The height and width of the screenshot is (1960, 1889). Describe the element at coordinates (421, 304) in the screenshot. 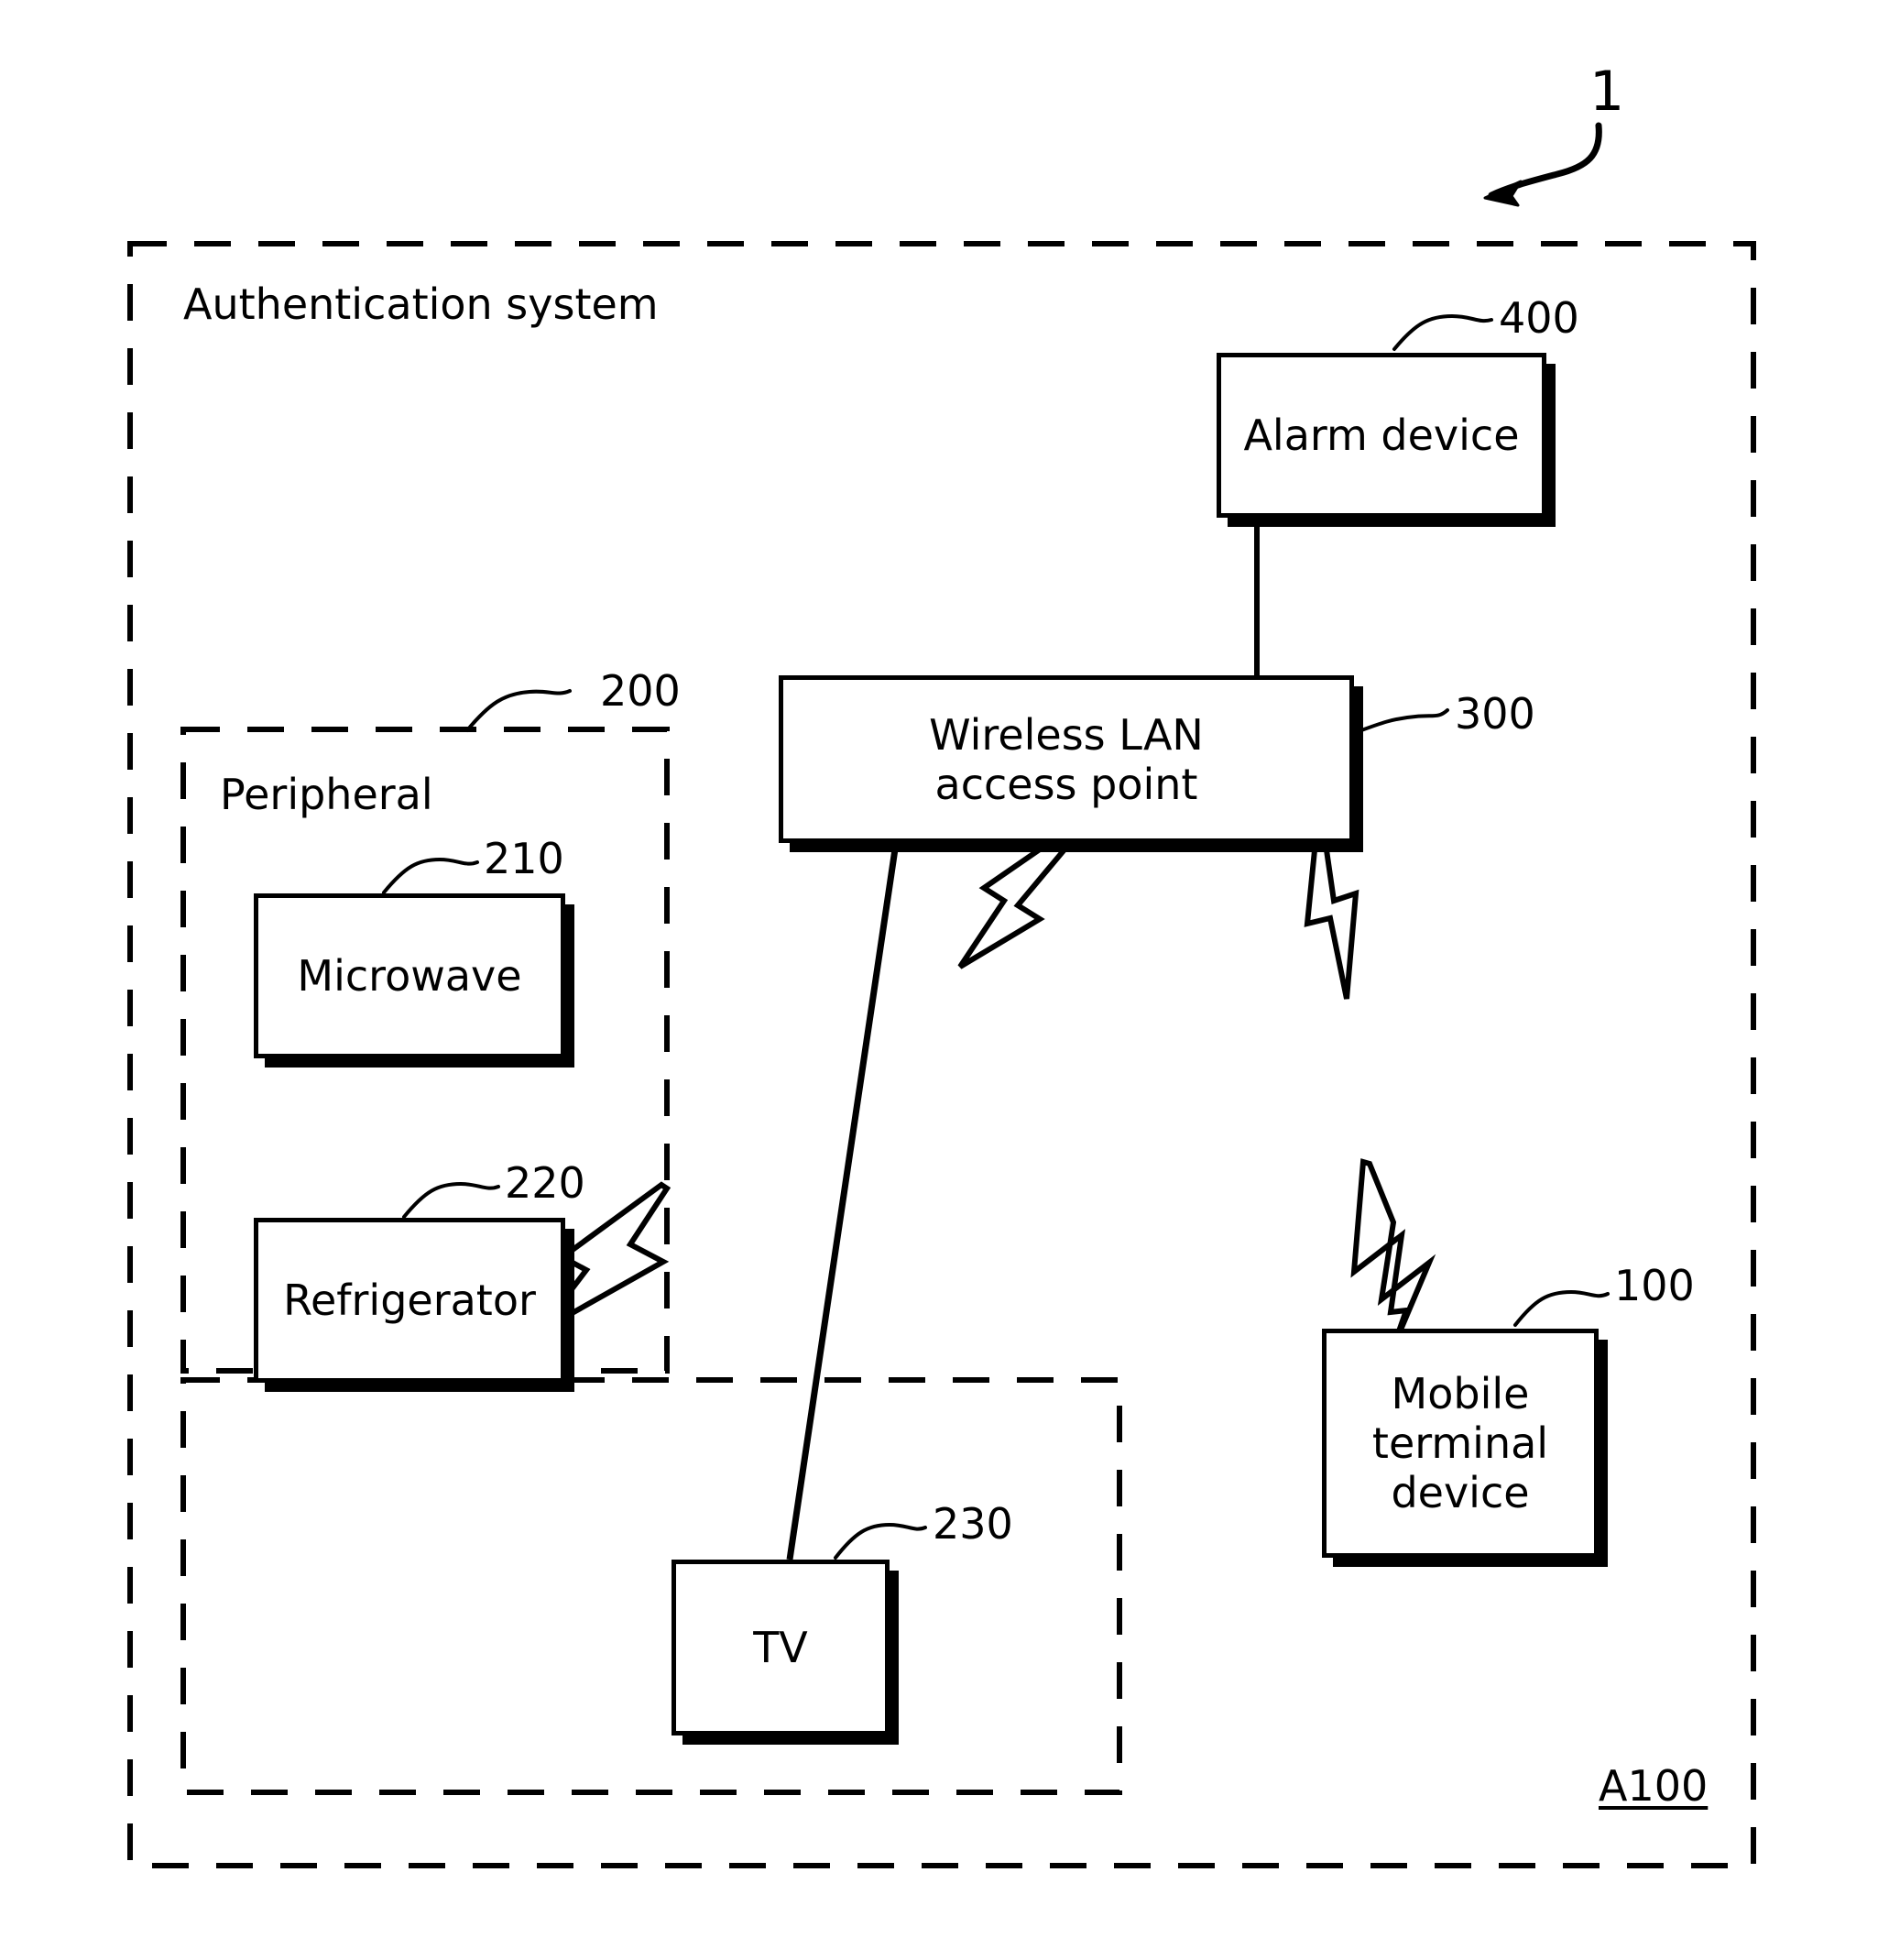

I see `authentication-system-label: Authentication system` at that location.